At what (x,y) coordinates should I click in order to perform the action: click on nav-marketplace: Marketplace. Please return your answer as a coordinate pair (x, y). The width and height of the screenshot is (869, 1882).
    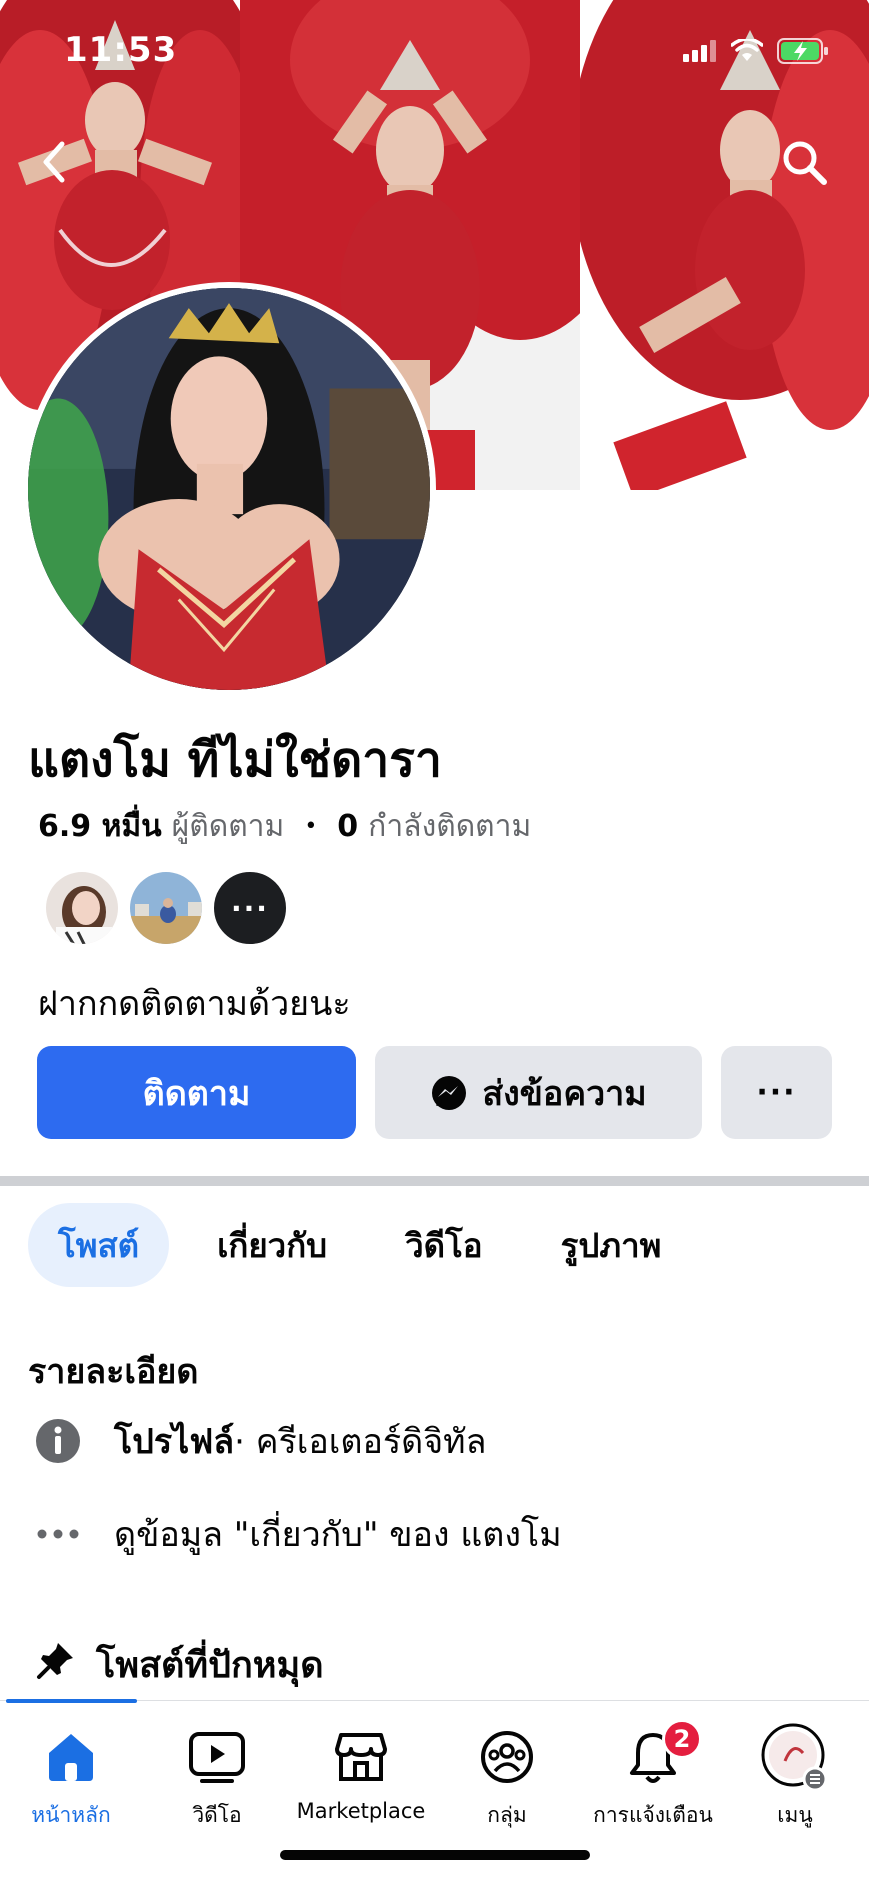
    Looking at the image, I should click on (361, 1774).